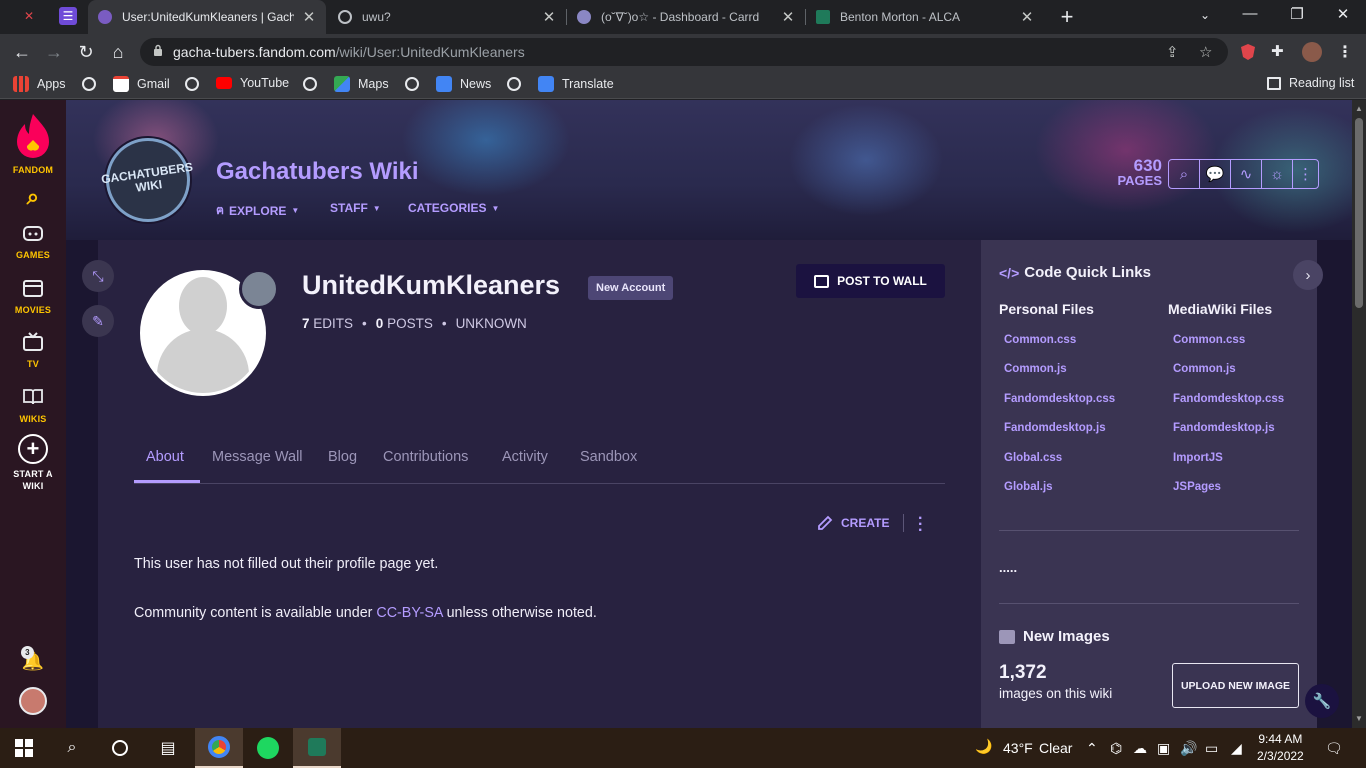  What do you see at coordinates (1250, 13) in the screenshot?
I see `minimize-button: —` at bounding box center [1250, 13].